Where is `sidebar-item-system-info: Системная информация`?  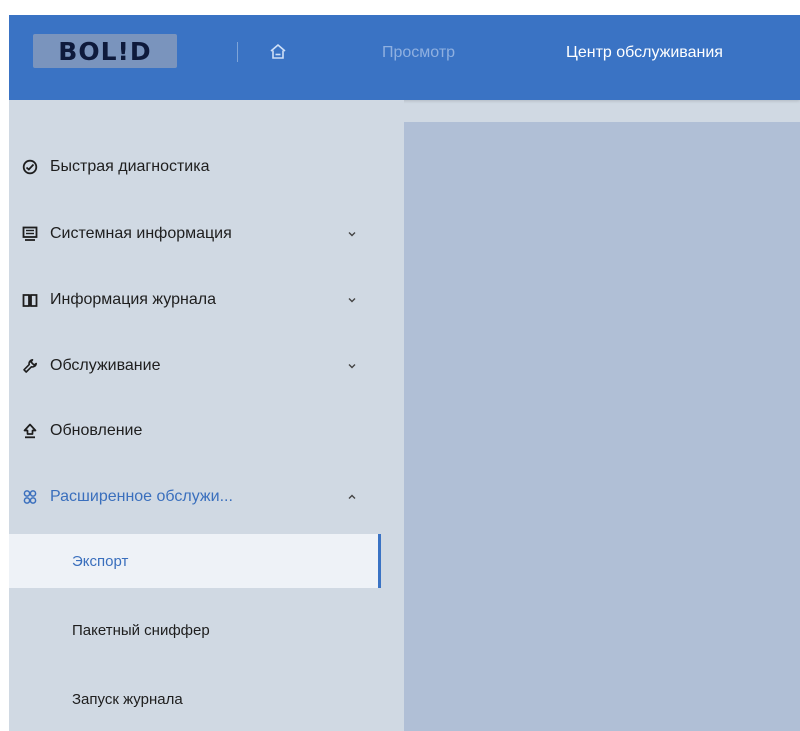 sidebar-item-system-info: Системная информация is located at coordinates (195, 234).